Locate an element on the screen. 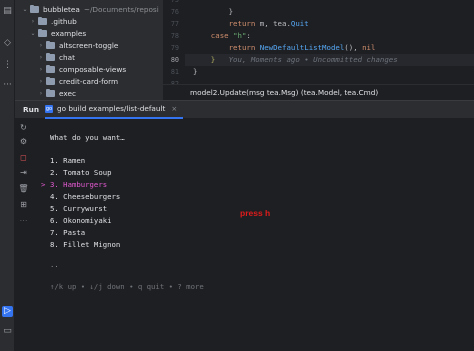 The width and height of the screenshot is (474, 351). commit-icon: ◇ is located at coordinates (7, 43).